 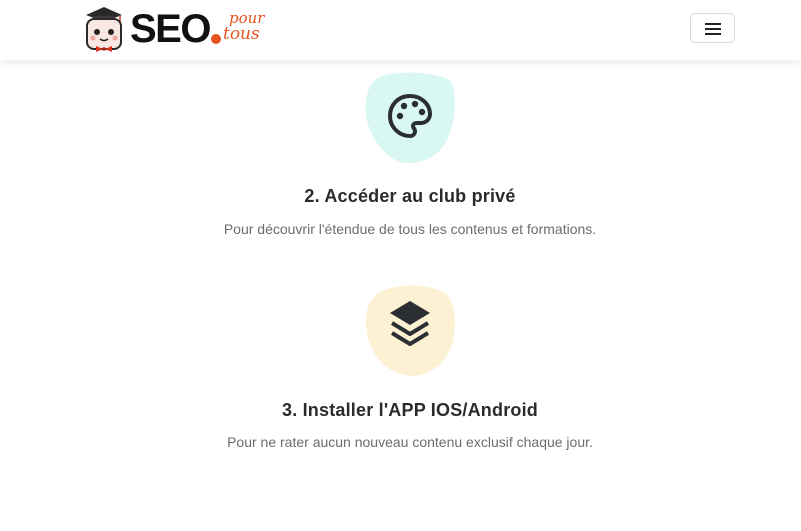 I want to click on step-title: 2. Accéder au club privé, so click(x=410, y=196).